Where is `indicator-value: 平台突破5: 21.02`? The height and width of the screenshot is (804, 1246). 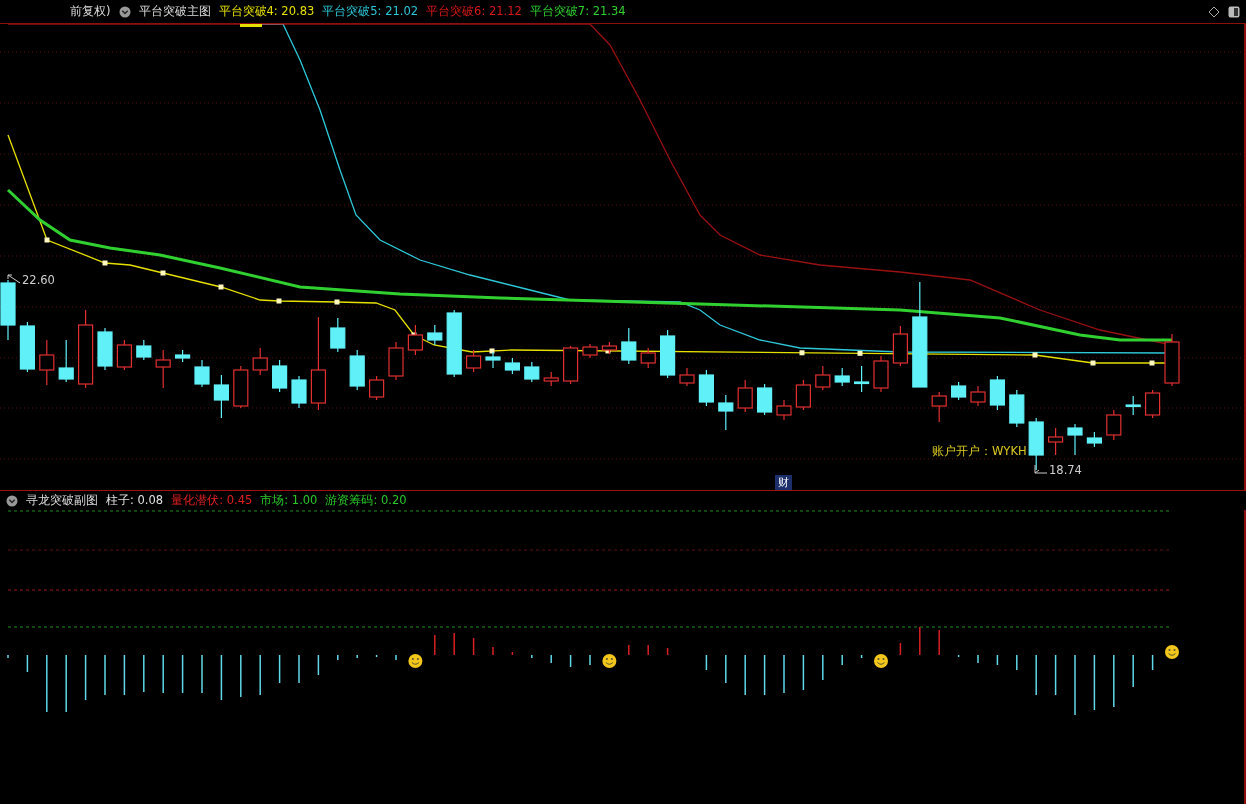
indicator-value: 平台突破5: 21.02 is located at coordinates (370, 11).